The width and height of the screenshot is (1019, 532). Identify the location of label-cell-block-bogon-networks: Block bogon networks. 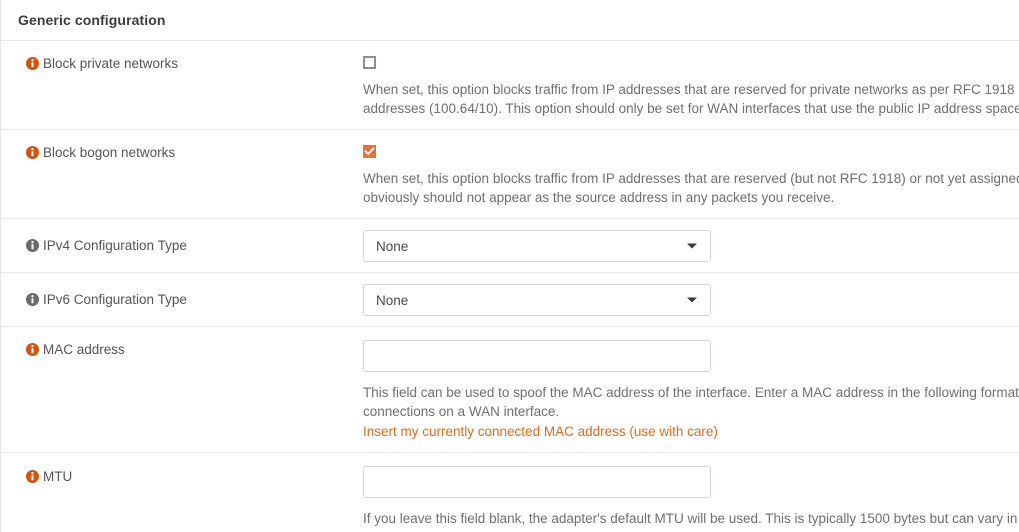
(182, 152).